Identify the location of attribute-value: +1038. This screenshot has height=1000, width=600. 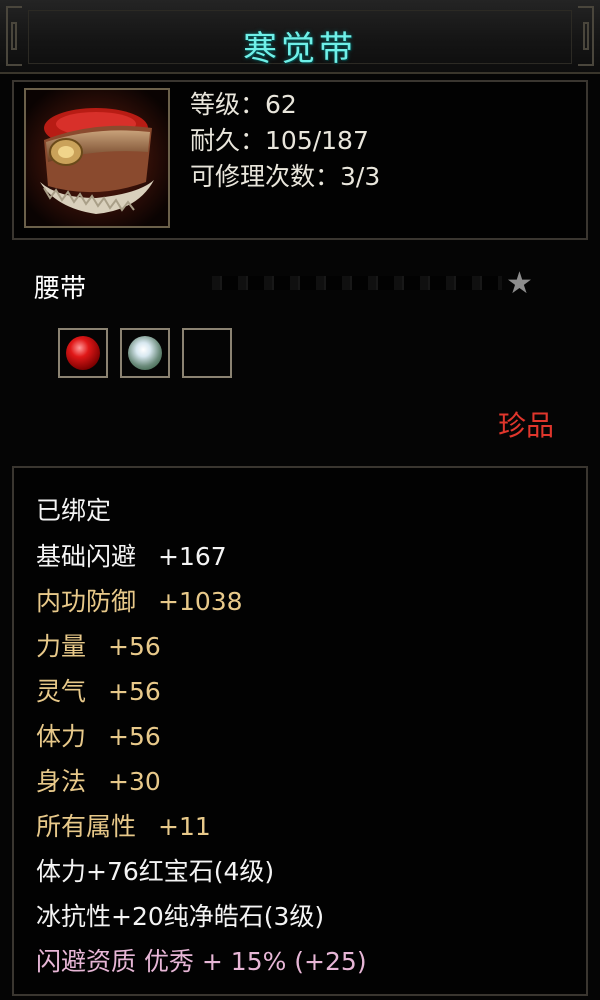
(200, 601).